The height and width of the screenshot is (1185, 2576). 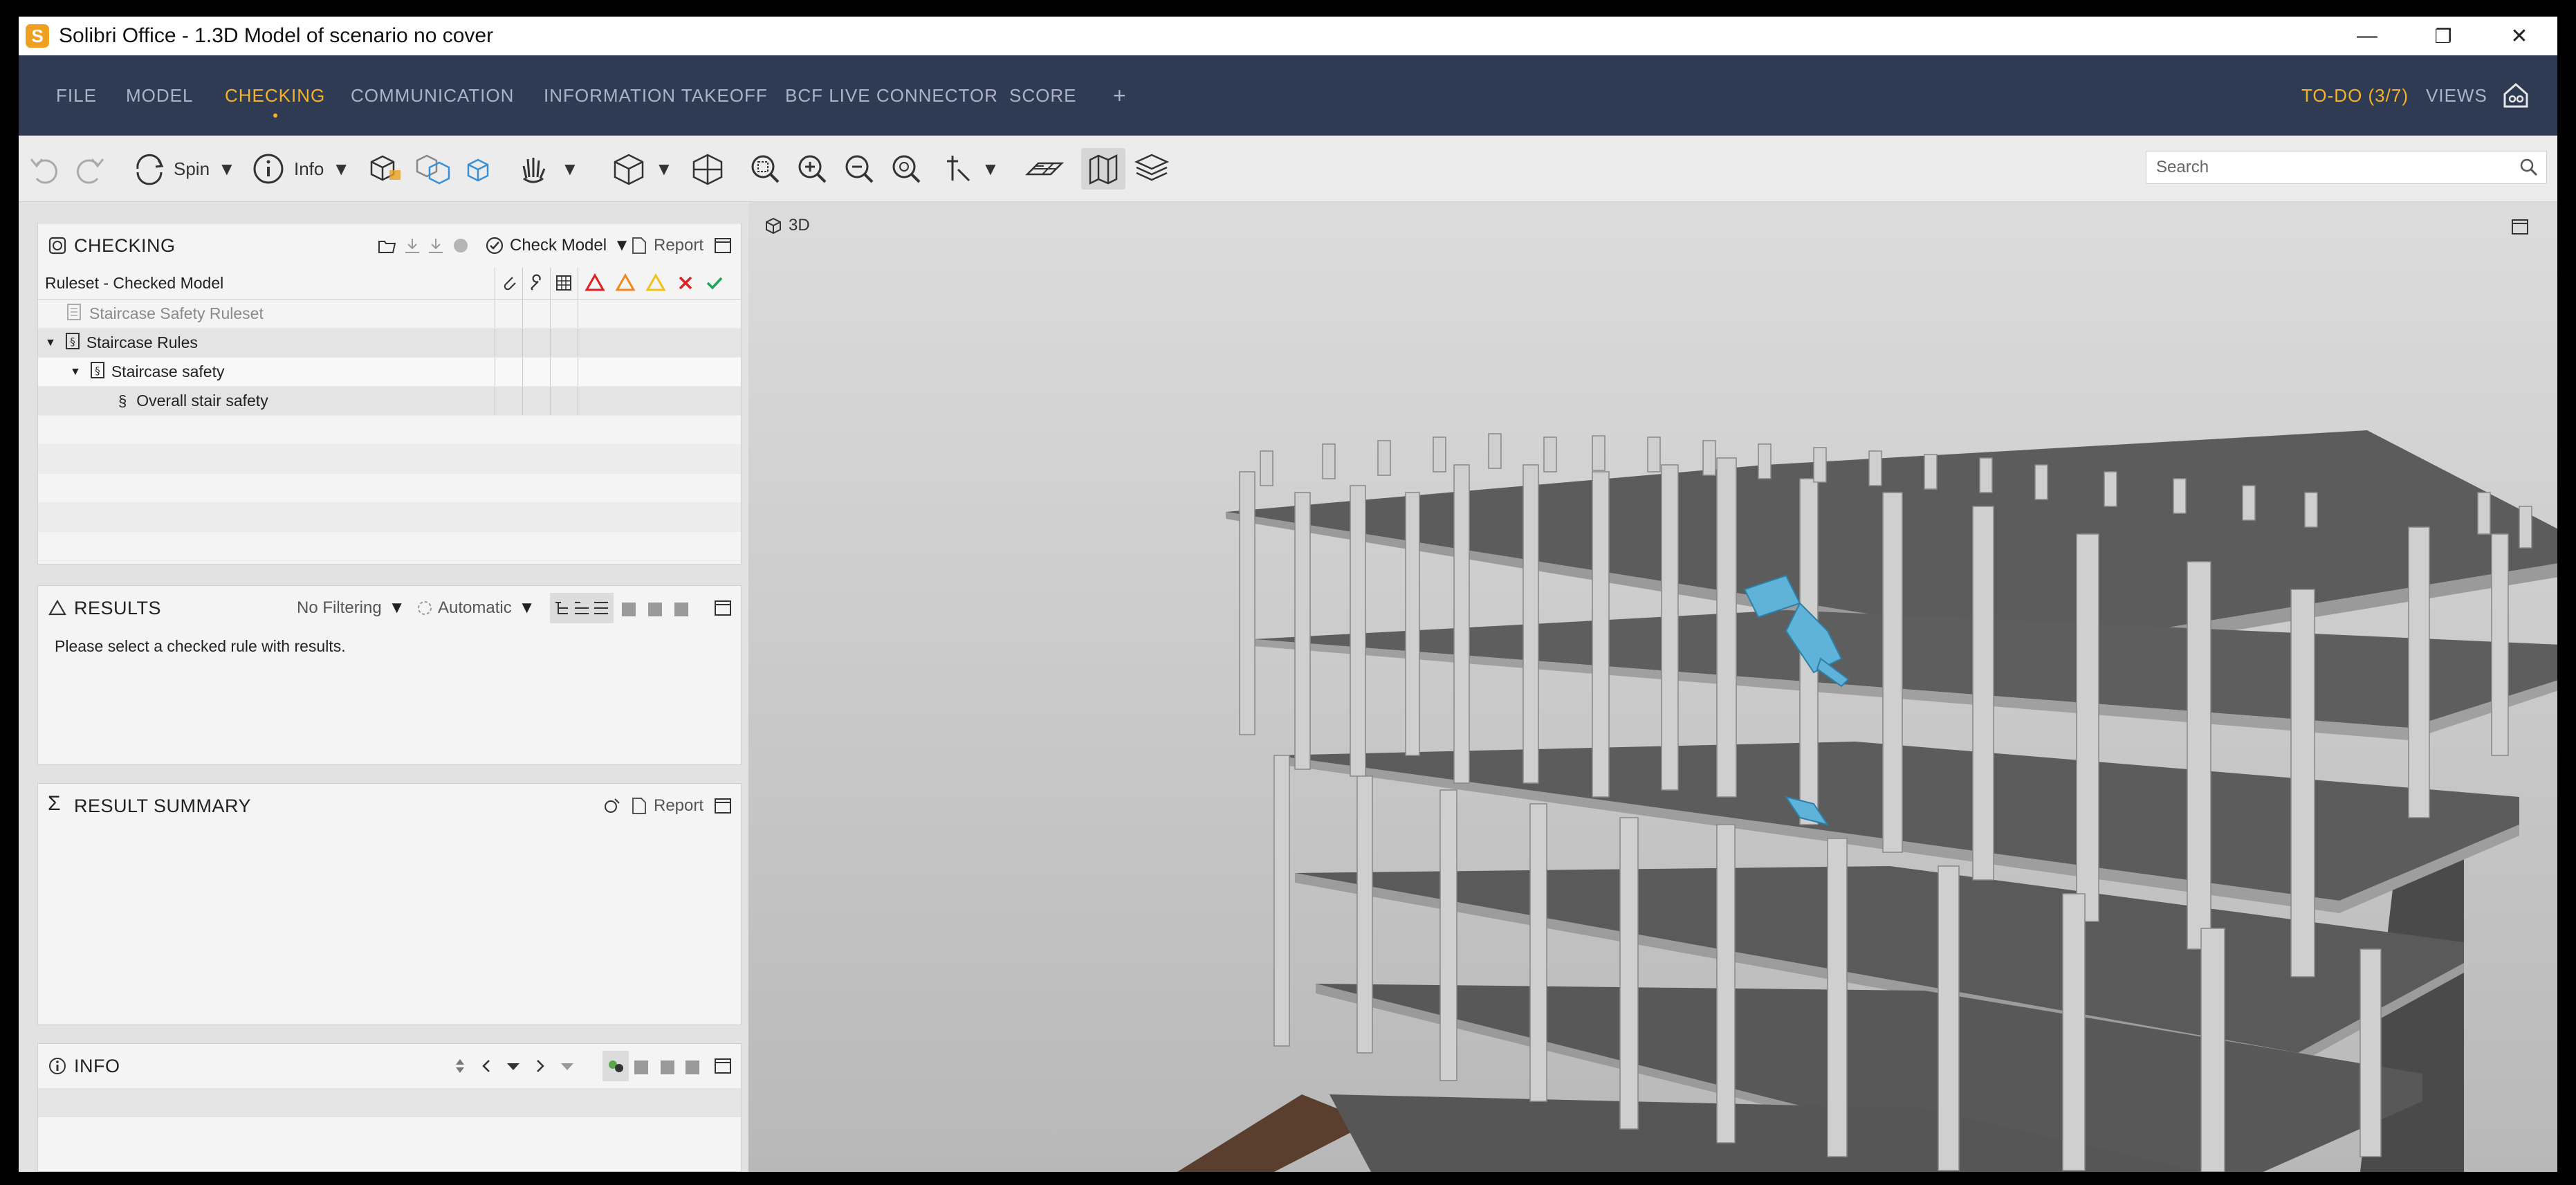 I want to click on attachment-icon, so click(x=509, y=285).